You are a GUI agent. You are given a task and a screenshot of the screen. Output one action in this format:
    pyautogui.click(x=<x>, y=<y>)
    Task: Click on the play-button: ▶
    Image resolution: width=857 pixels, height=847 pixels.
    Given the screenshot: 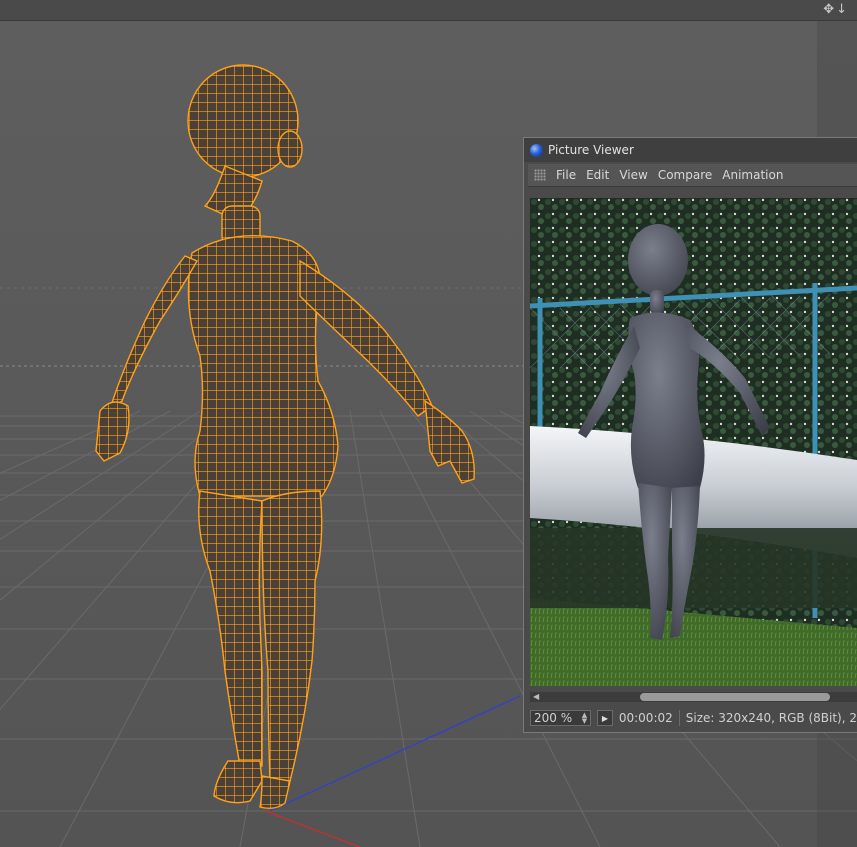 What is the action you would take?
    pyautogui.click(x=605, y=718)
    